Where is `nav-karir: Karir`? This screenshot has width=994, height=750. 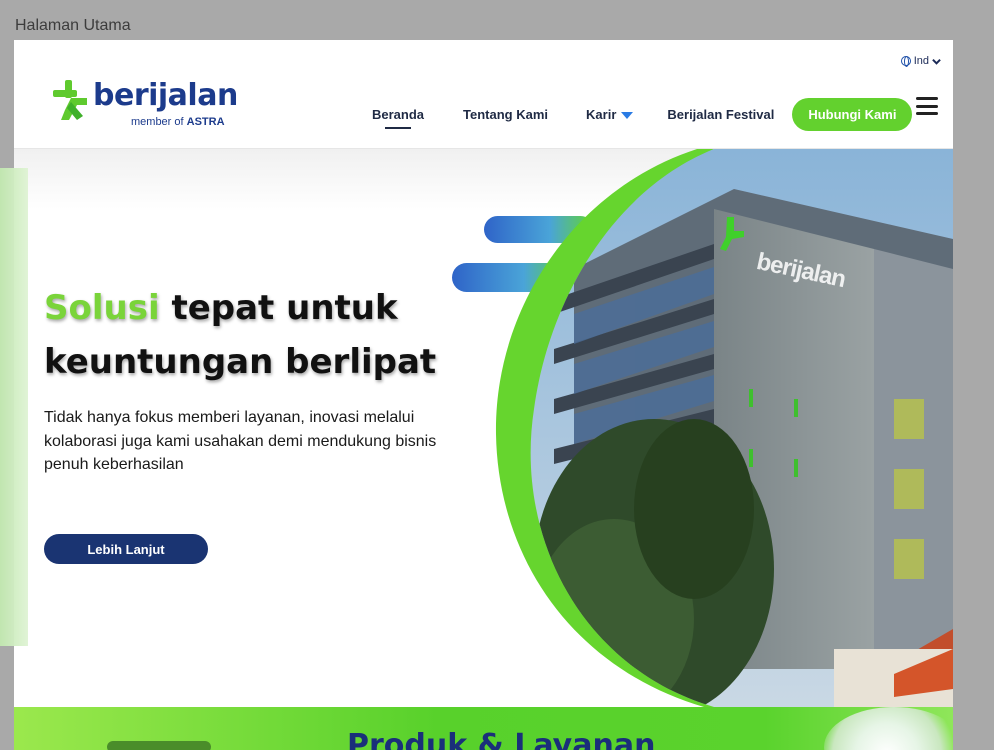
nav-karir: Karir is located at coordinates (610, 114).